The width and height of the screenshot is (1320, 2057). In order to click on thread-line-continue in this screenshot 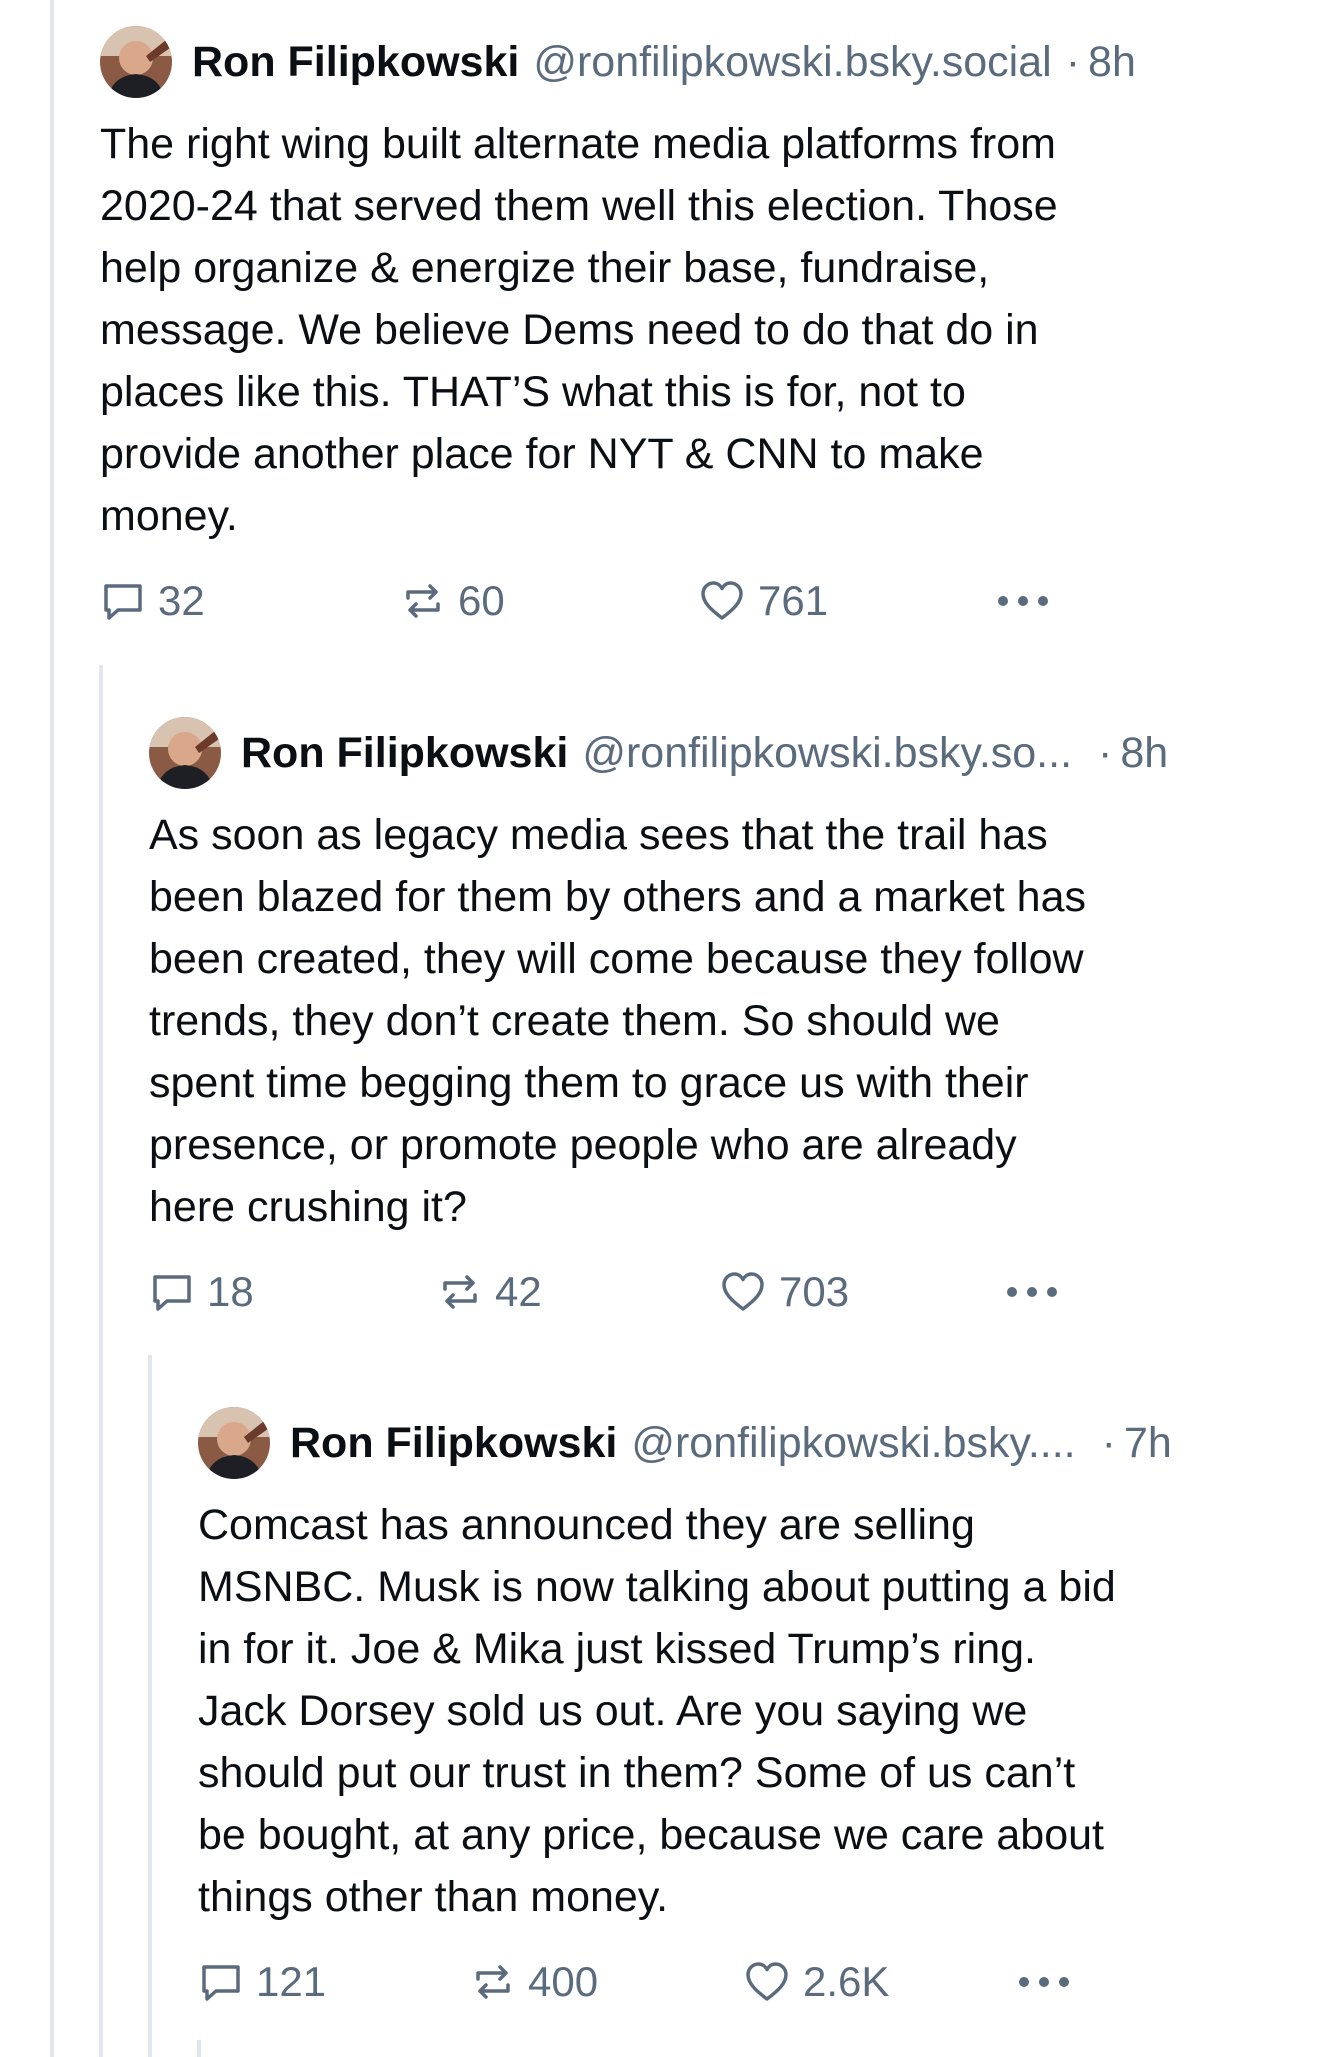, I will do `click(199, 2048)`.